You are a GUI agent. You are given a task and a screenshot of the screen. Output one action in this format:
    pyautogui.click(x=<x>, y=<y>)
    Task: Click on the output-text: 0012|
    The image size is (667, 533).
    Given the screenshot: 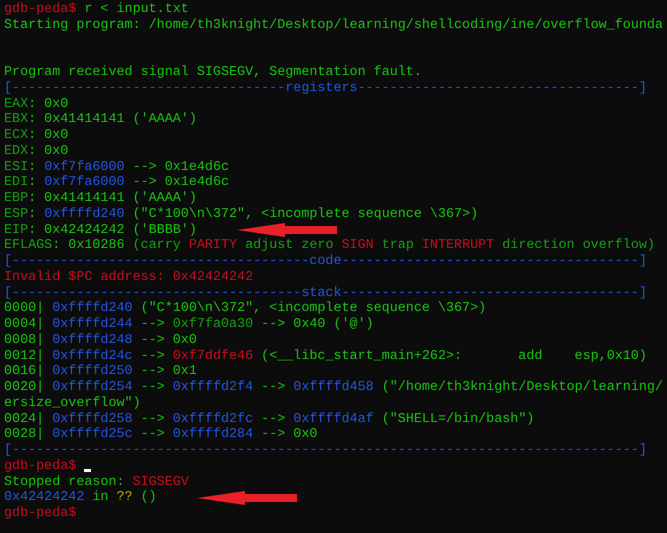 What is the action you would take?
    pyautogui.click(x=25, y=356)
    